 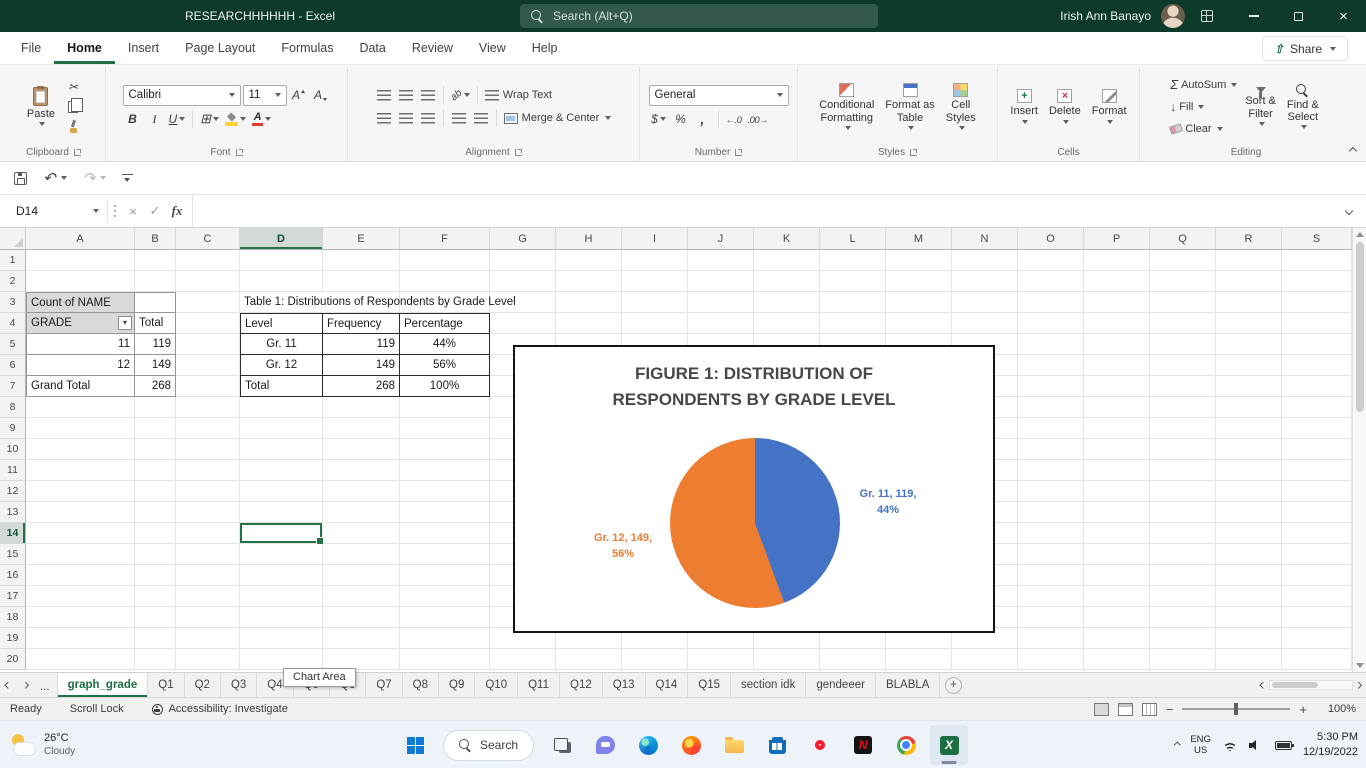 What do you see at coordinates (361, 554) in the screenshot?
I see `cell-E15` at bounding box center [361, 554].